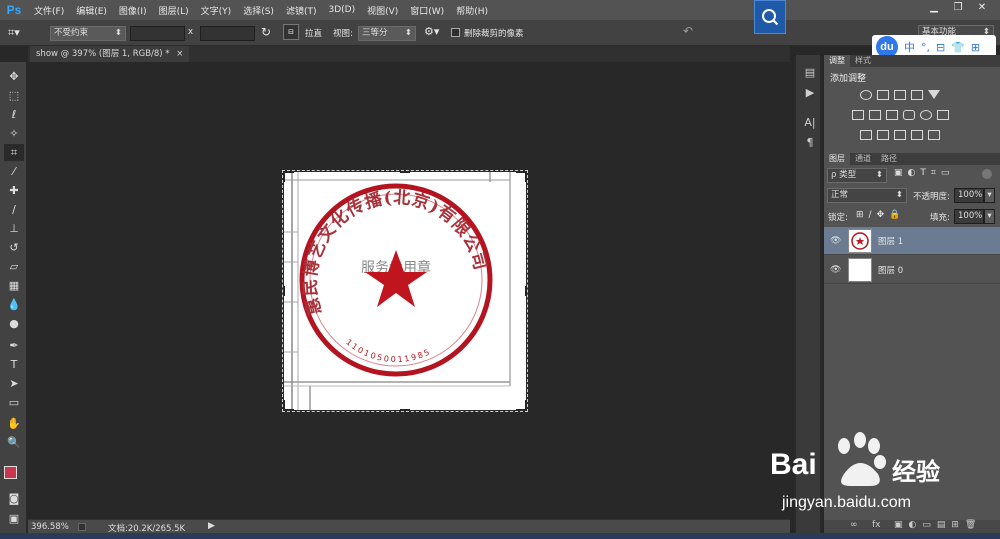  Describe the element at coordinates (14, 402) in the screenshot. I see `rectangle-tool-icon: ▭` at that location.